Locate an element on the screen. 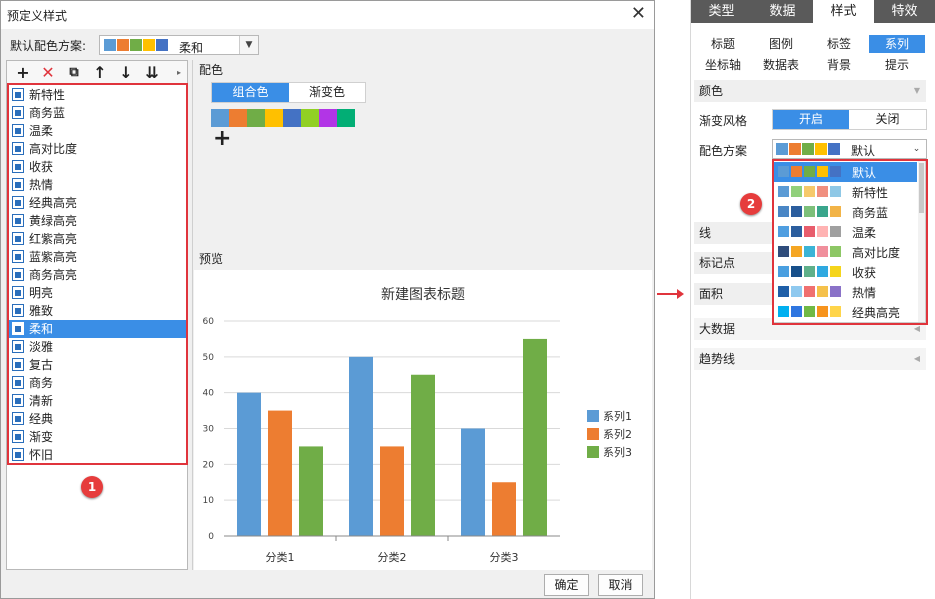 The height and width of the screenshot is (599, 935). property-tabs: 类型 数据 样式 特效 is located at coordinates (813, 11).